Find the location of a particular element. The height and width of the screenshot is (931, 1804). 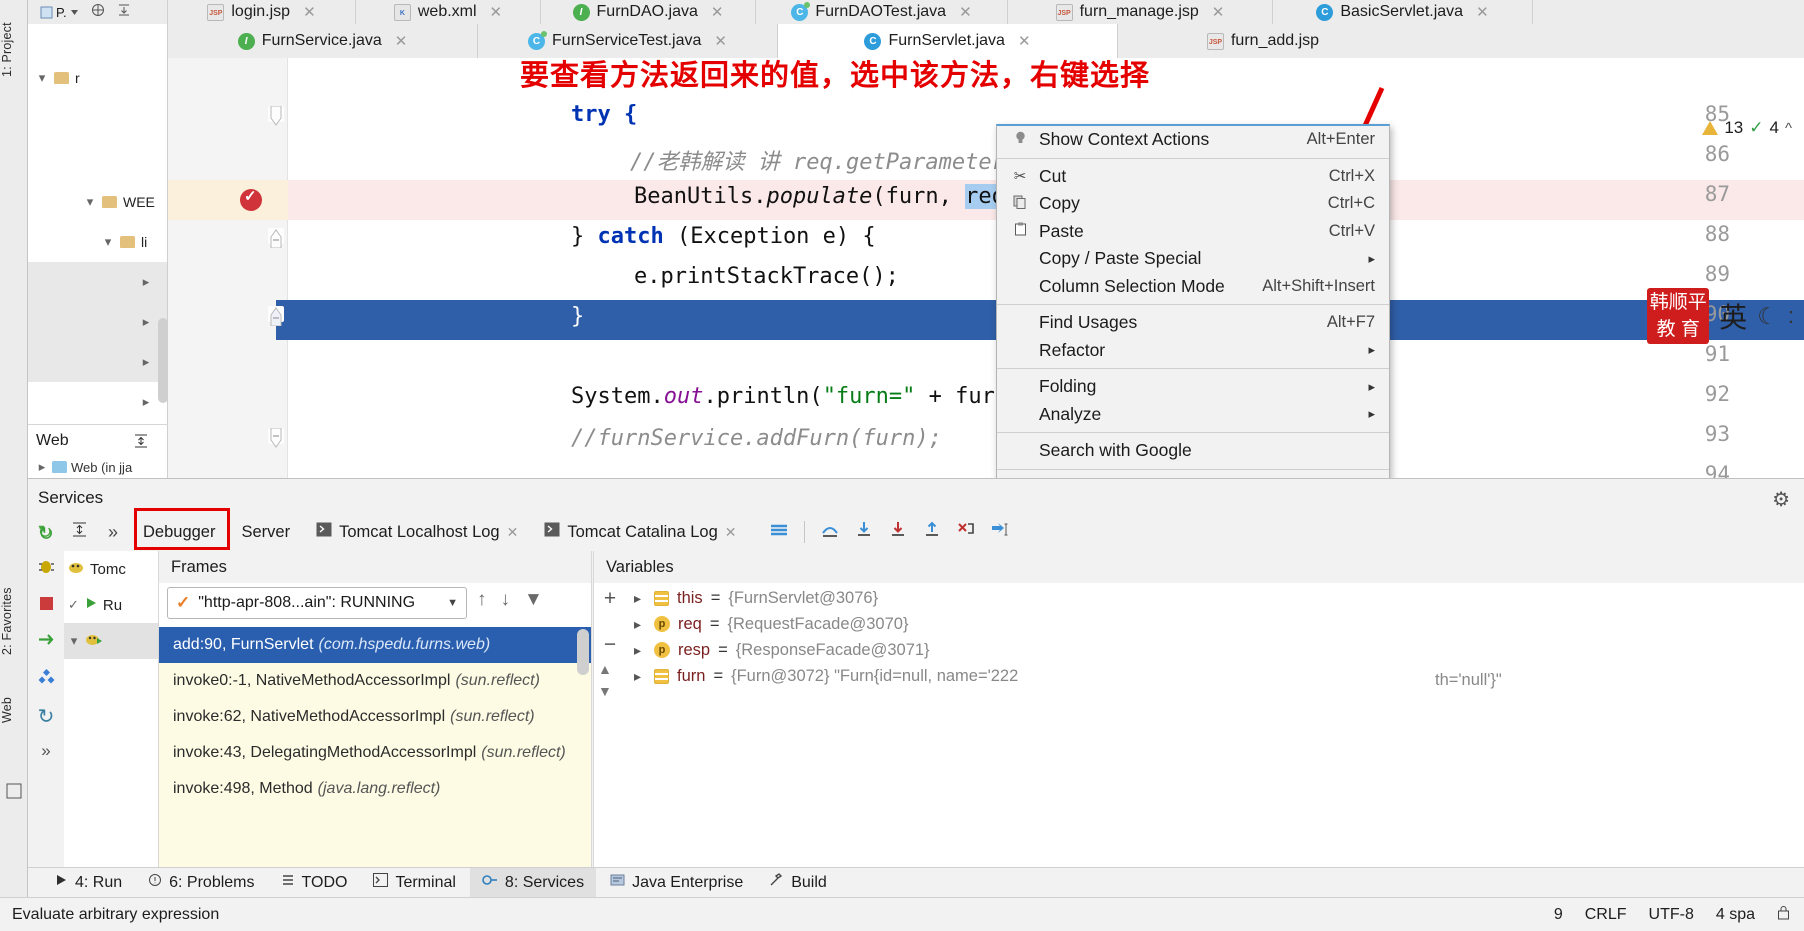

expand-collapse-icon is located at coordinates (141, 443).